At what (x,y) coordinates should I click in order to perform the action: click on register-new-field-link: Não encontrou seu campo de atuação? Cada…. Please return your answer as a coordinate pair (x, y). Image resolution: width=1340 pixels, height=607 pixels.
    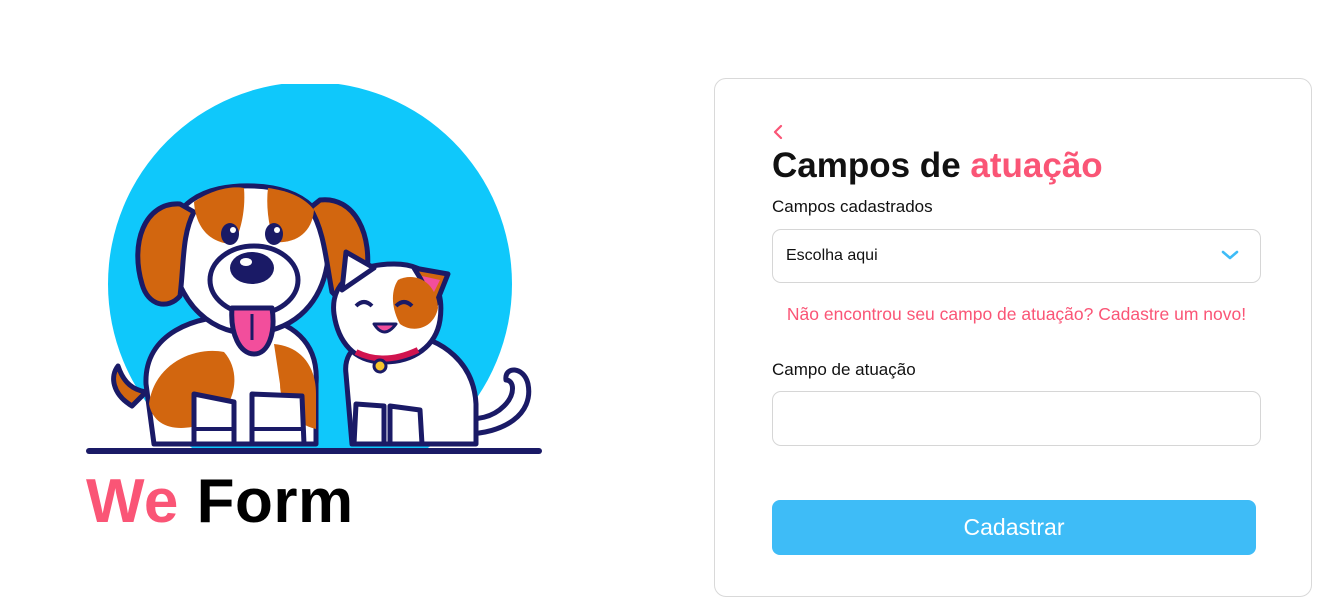
    Looking at the image, I should click on (1016, 314).